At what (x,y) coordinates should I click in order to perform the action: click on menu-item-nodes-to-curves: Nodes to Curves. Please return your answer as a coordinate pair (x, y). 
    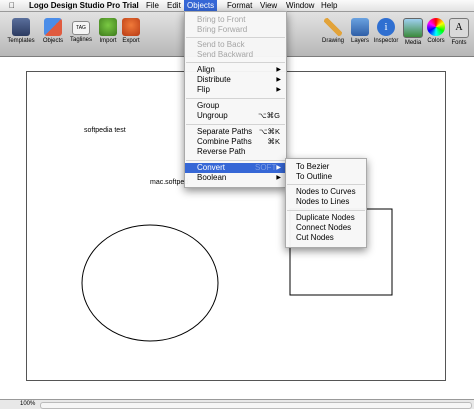
    Looking at the image, I should click on (326, 192).